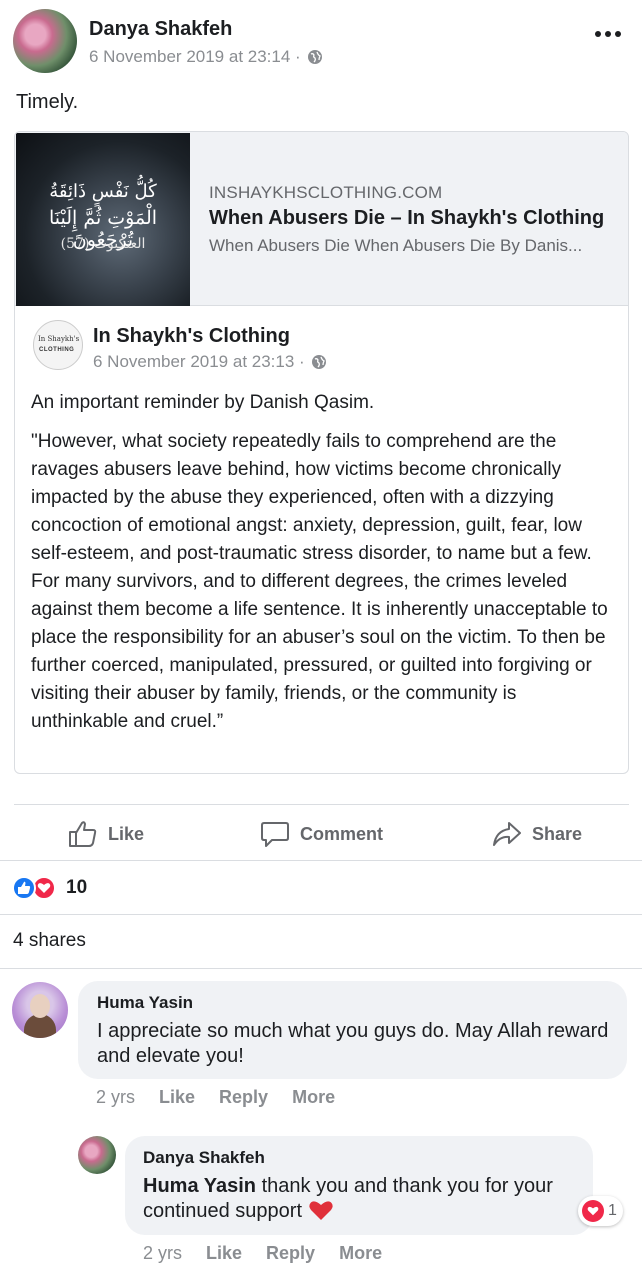  I want to click on reactions-summary: 10, so click(49, 888).